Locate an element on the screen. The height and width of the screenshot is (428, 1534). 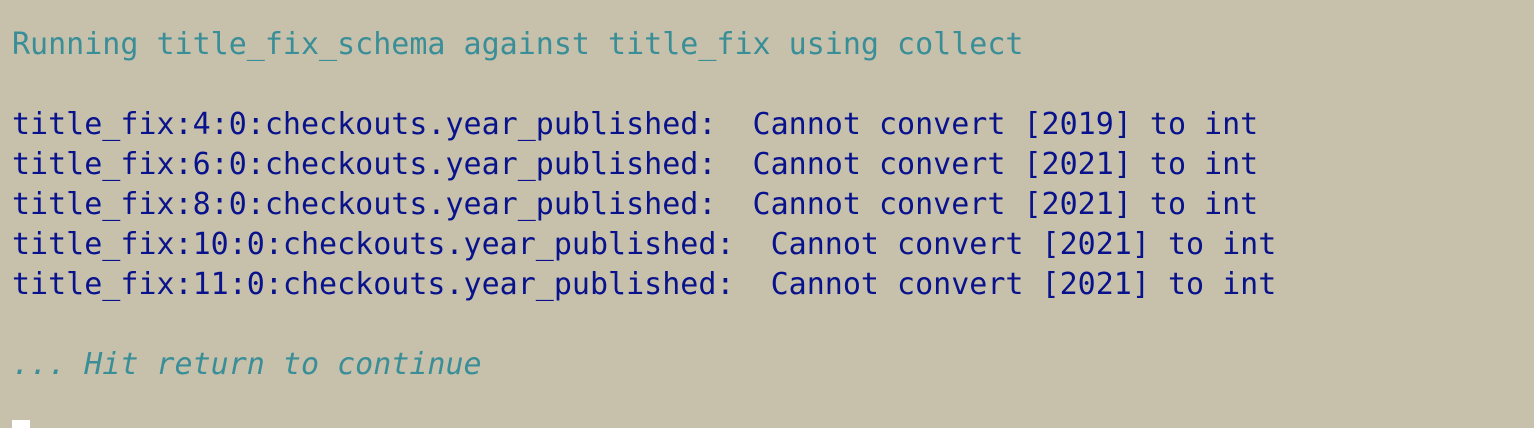
text-cursor is located at coordinates (21, 424).